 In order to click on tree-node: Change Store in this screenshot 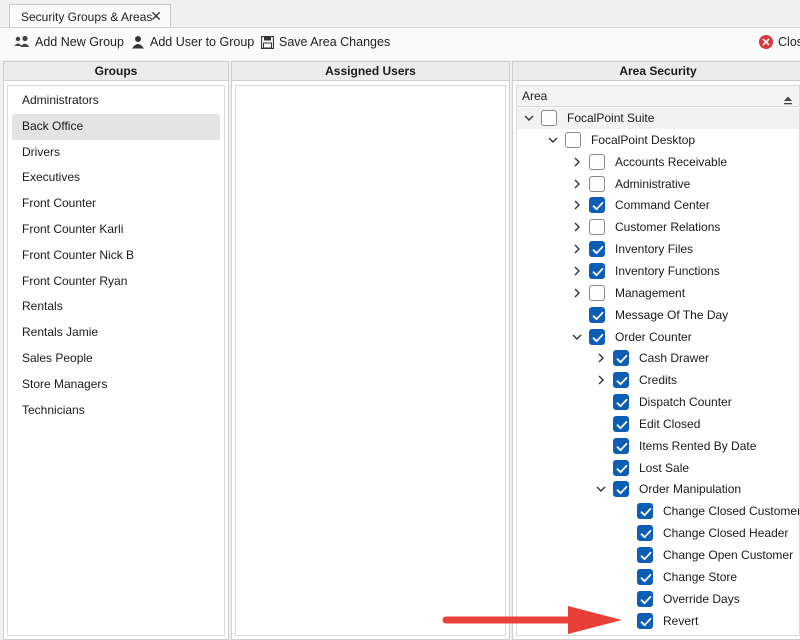, I will do `click(658, 577)`.